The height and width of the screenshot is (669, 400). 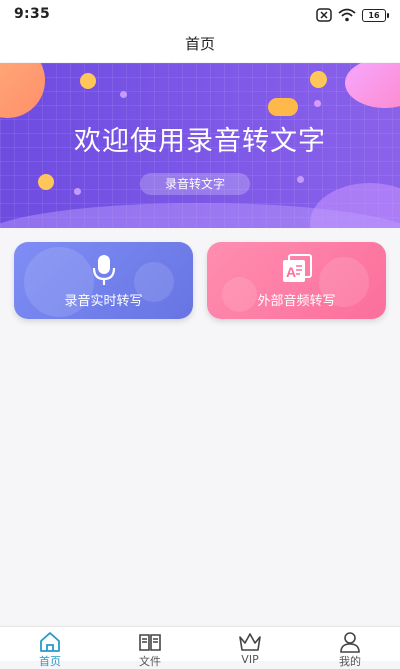 I want to click on wifi-icon, so click(x=347, y=15).